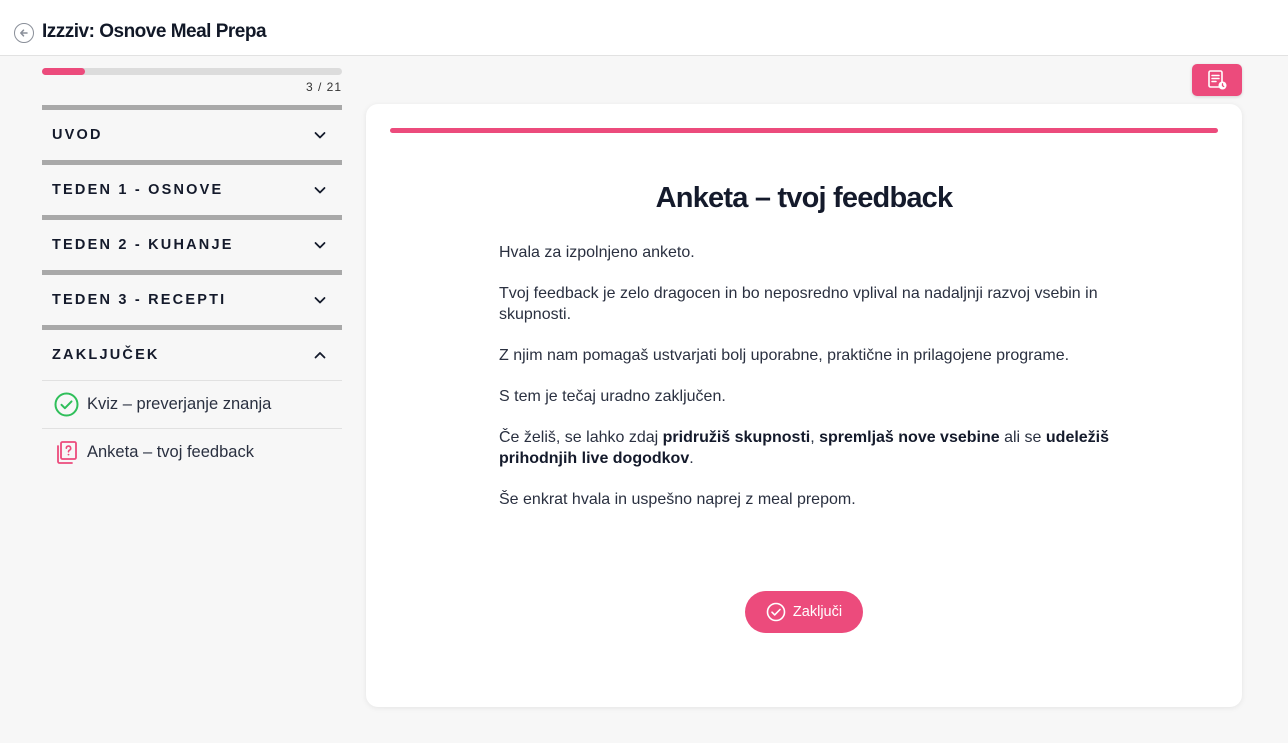 The height and width of the screenshot is (743, 1288). What do you see at coordinates (63, 71) in the screenshot?
I see `progress-bar-fill` at bounding box center [63, 71].